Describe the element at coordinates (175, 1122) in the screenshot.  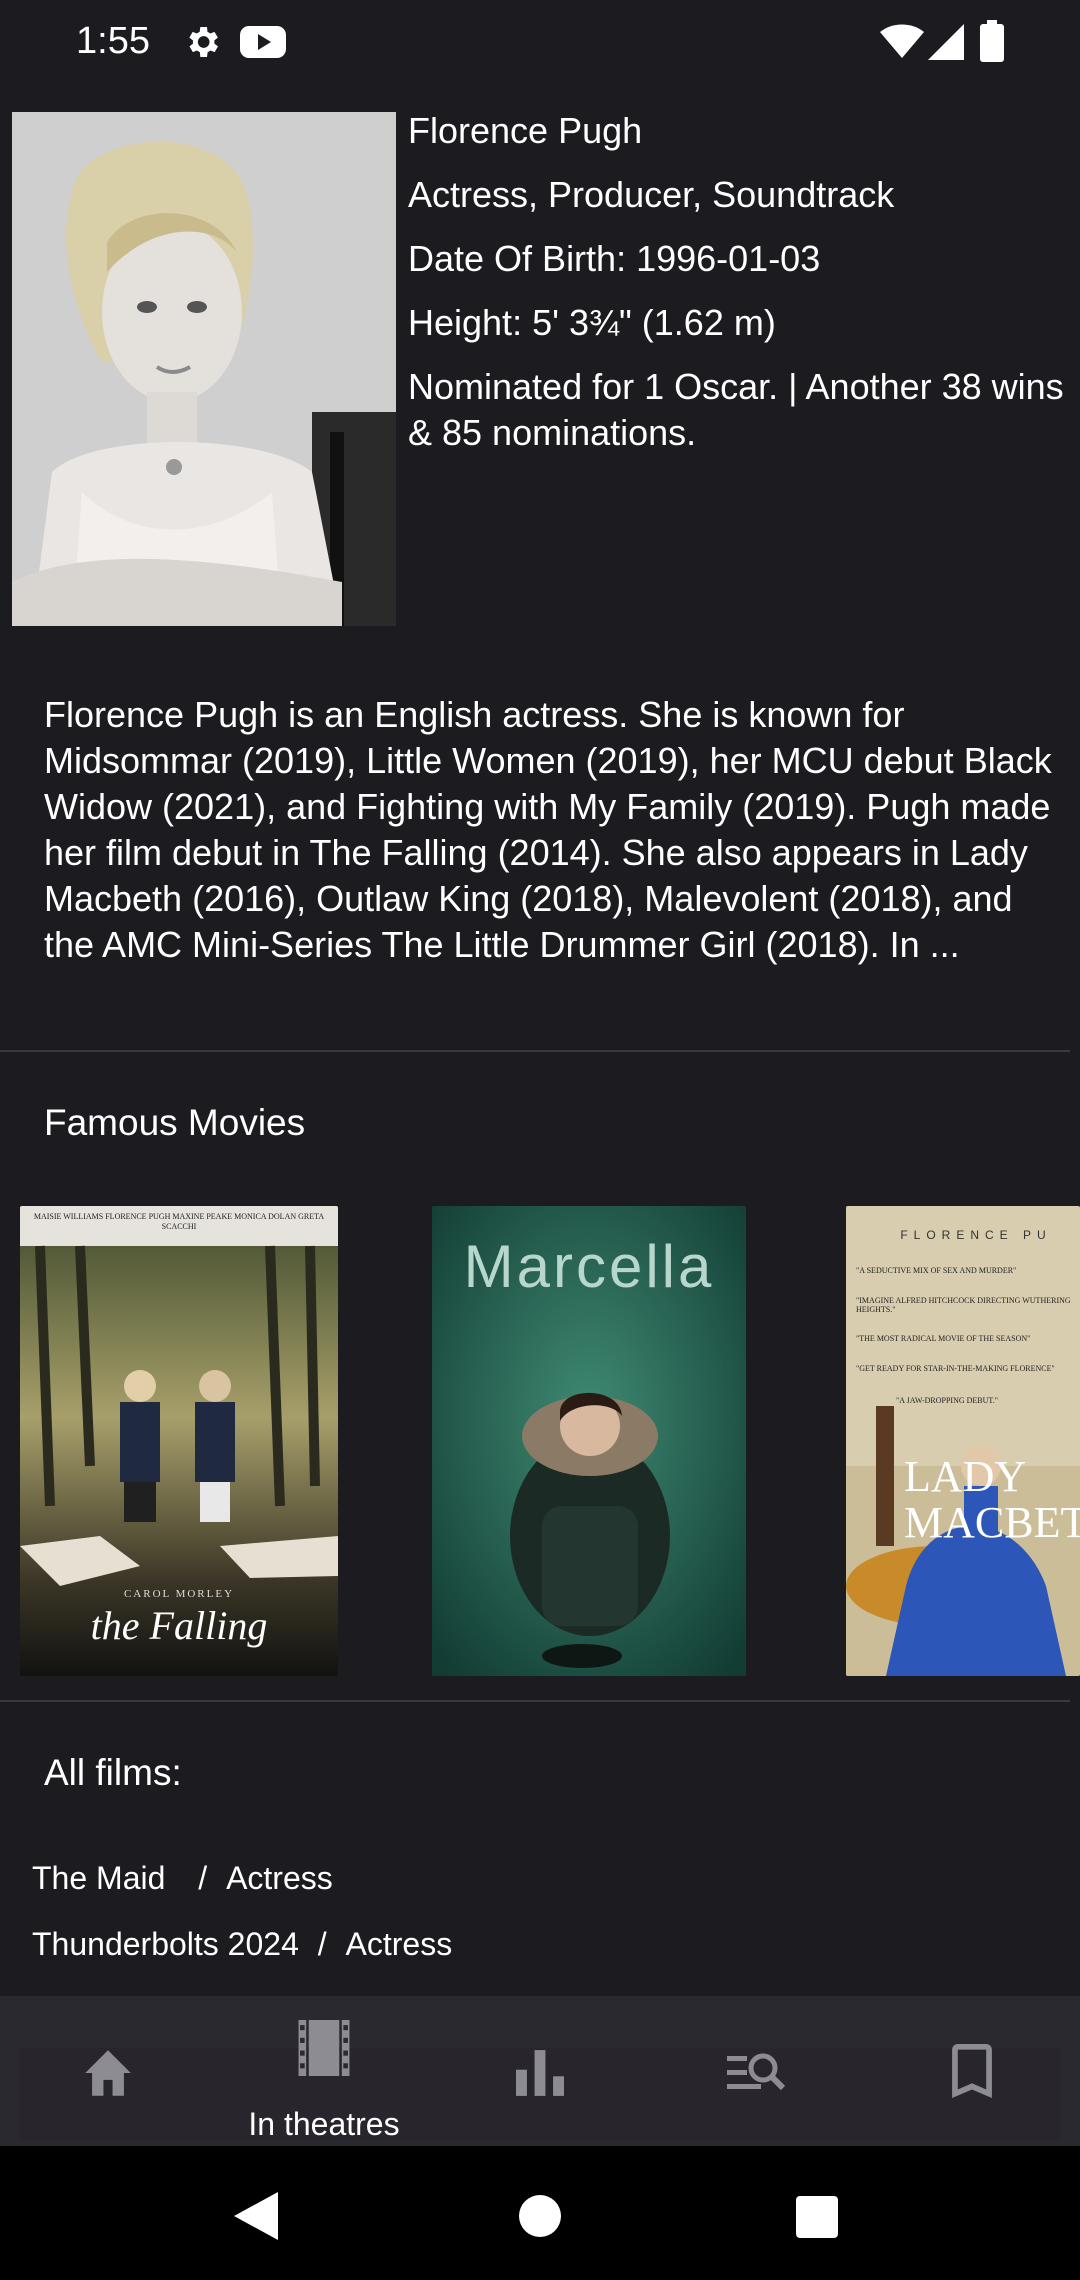
I see `famous-movies-title: Famous Movies` at that location.